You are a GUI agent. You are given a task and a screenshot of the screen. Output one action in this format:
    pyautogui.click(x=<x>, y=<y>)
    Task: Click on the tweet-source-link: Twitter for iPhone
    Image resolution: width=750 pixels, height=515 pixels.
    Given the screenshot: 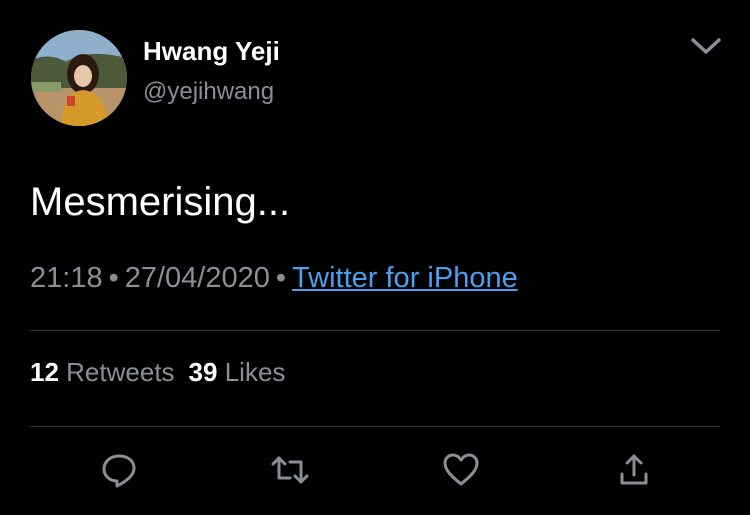 What is the action you would take?
    pyautogui.click(x=405, y=278)
    